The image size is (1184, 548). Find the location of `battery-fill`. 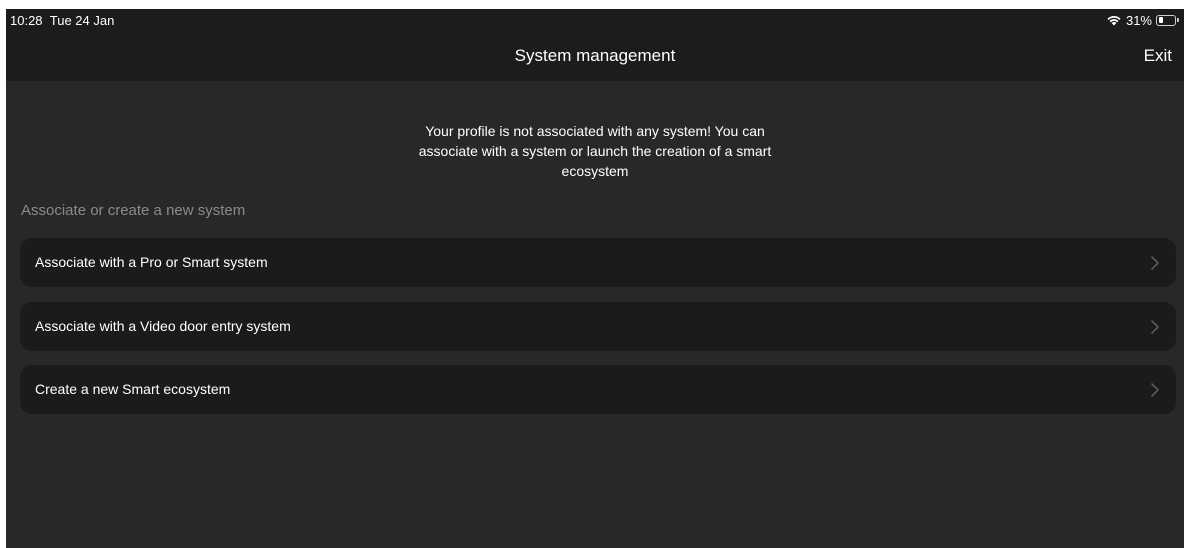

battery-fill is located at coordinates (1161, 20).